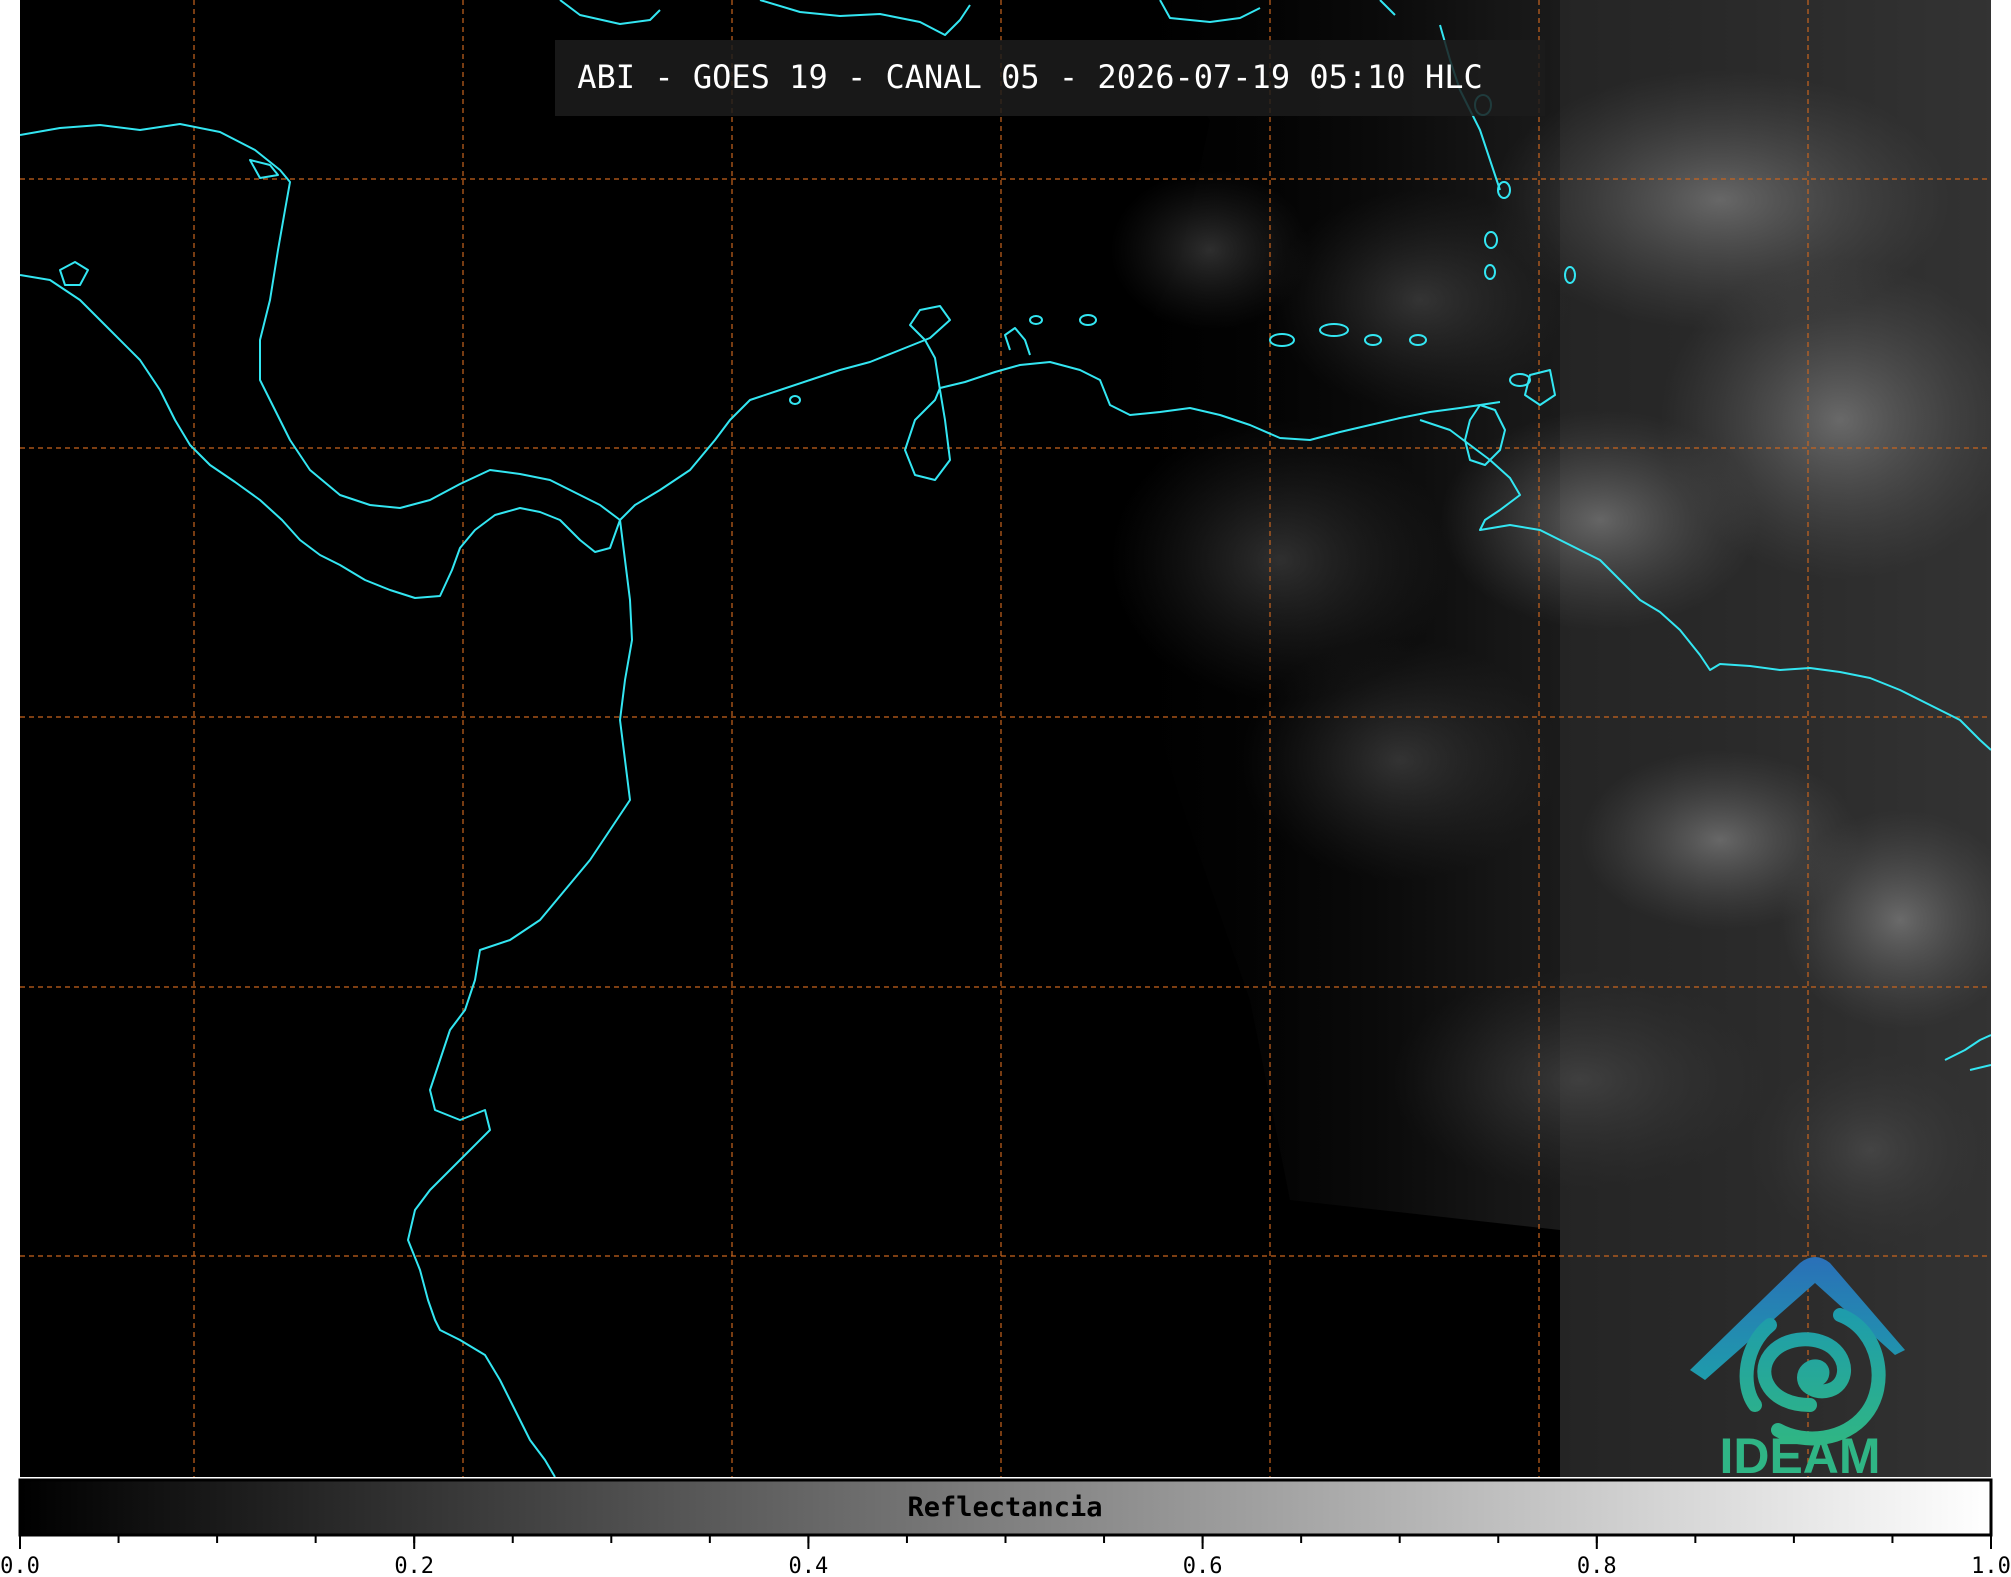  What do you see at coordinates (1597, 1565) in the screenshot?
I see `colorbar-tick-label: 0.8` at bounding box center [1597, 1565].